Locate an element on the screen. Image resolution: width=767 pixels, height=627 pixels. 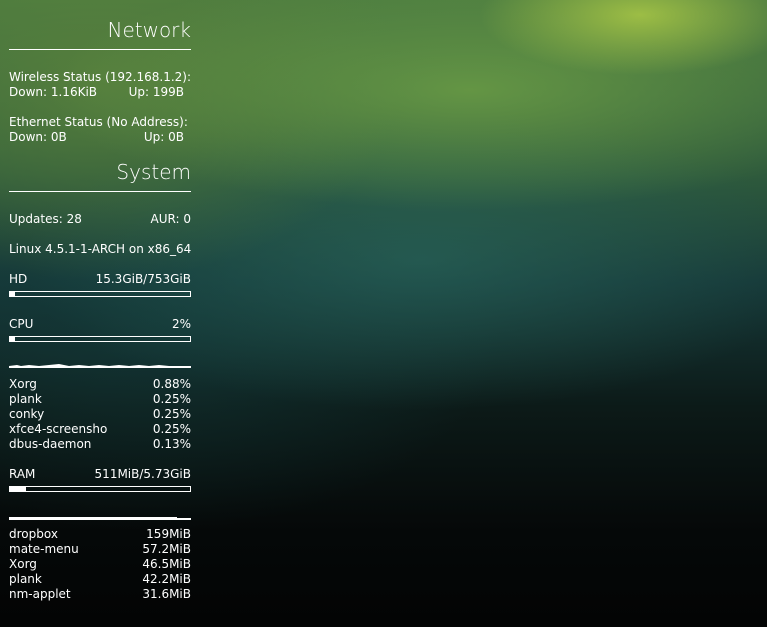
wireless-status: Wireless Status (192.168.1.2): is located at coordinates (100, 77).